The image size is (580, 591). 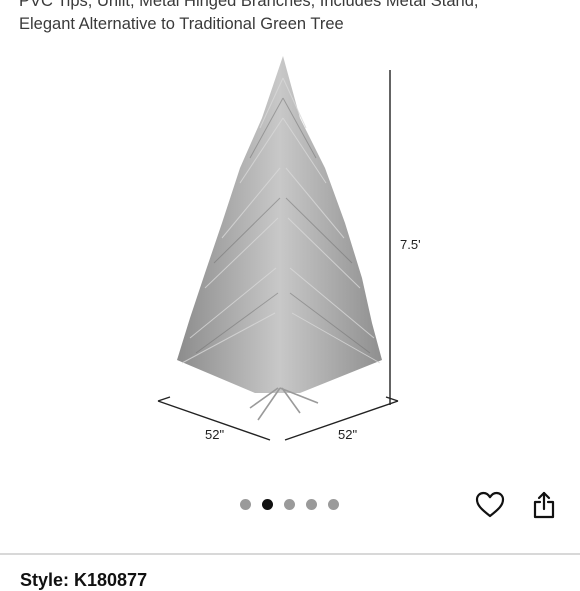 What do you see at coordinates (84, 580) in the screenshot?
I see `style-number-text: Style: K180877` at bounding box center [84, 580].